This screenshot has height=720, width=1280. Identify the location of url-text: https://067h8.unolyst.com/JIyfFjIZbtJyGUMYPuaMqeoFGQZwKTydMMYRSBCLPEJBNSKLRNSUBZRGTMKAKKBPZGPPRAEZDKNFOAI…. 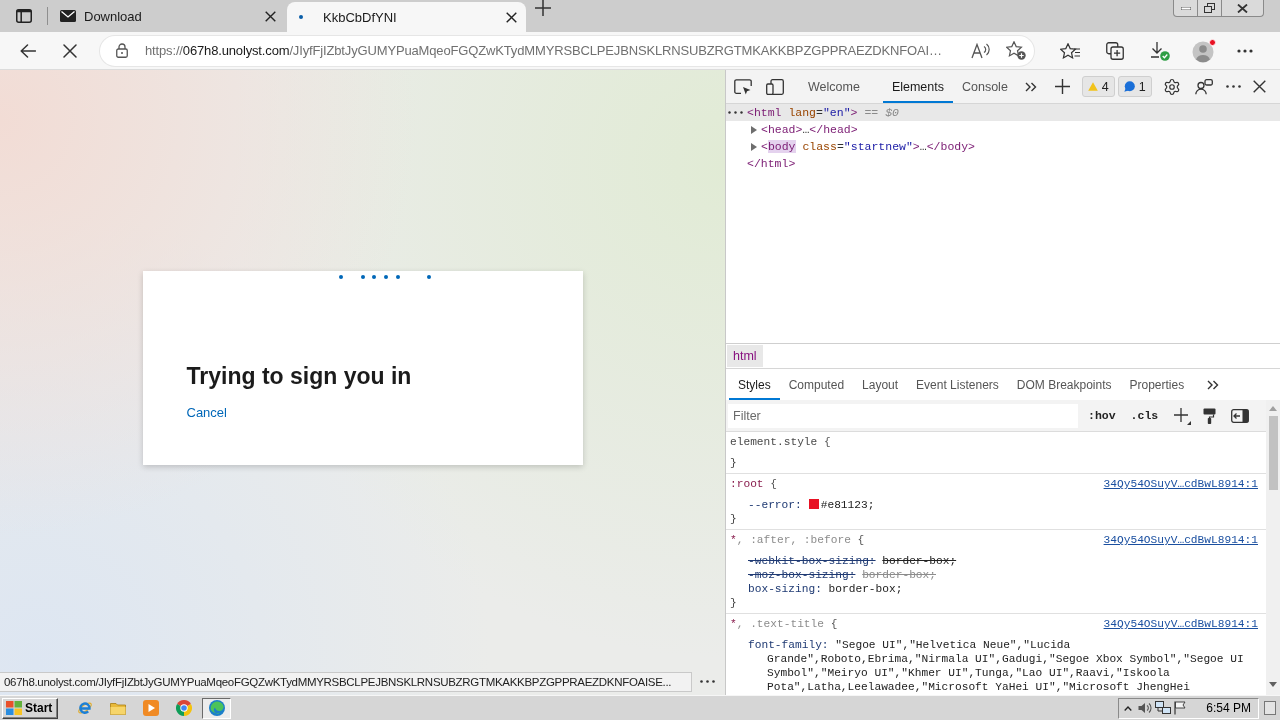
(544, 50).